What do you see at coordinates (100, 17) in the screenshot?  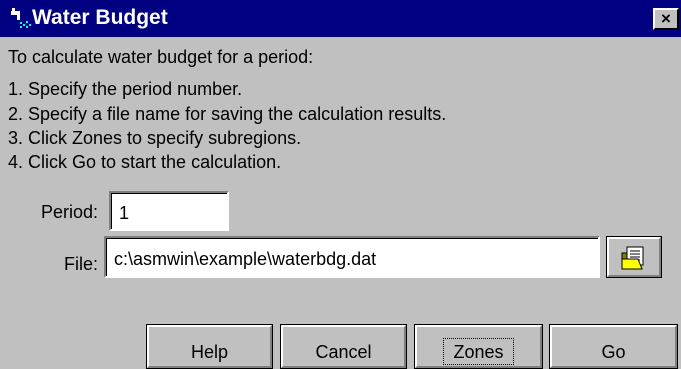 I see `window-title: Water Budget` at bounding box center [100, 17].